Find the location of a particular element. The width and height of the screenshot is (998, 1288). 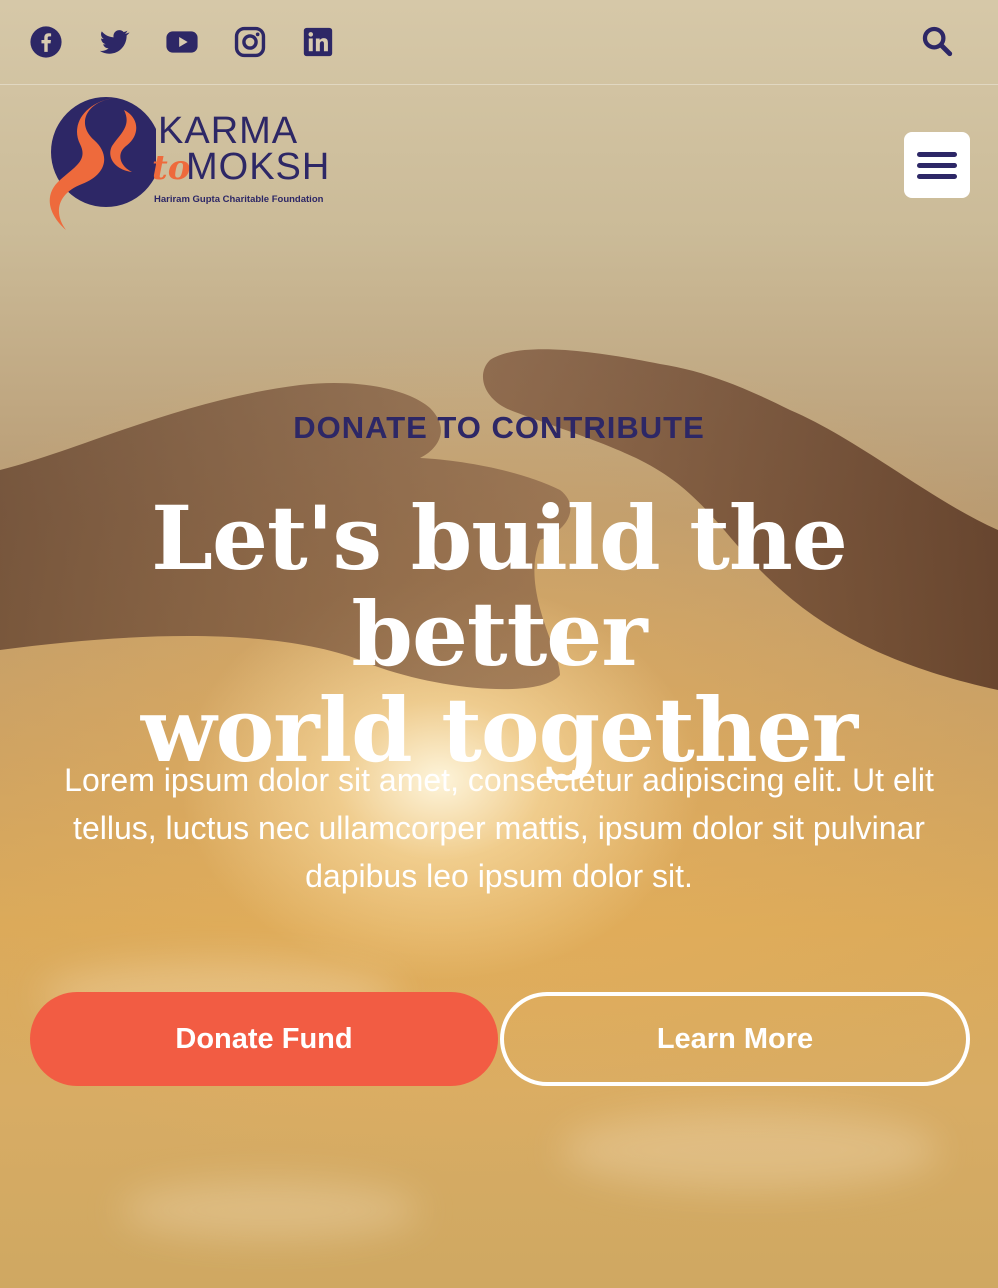

logo-tagline: Hariram Gupta Charitable Foundation is located at coordinates (239, 199).